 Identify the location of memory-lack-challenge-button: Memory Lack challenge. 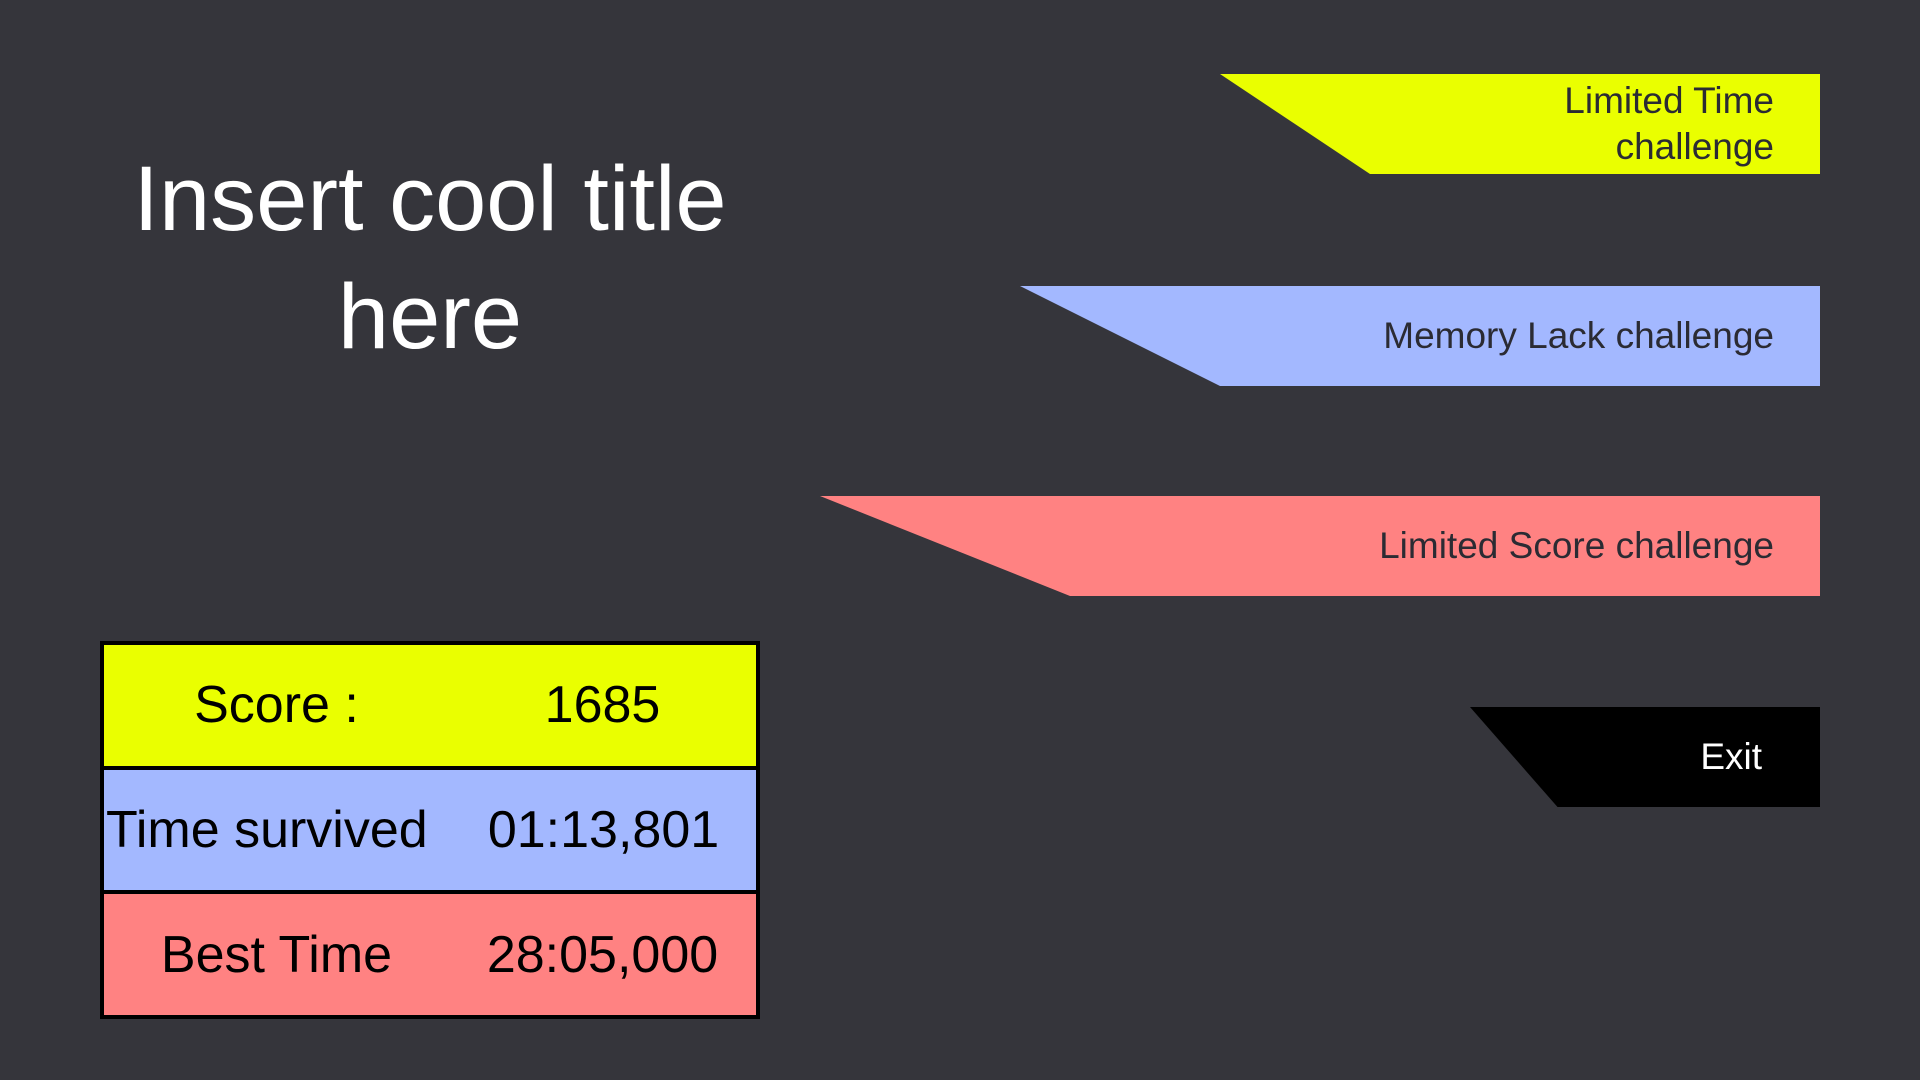
(1420, 336).